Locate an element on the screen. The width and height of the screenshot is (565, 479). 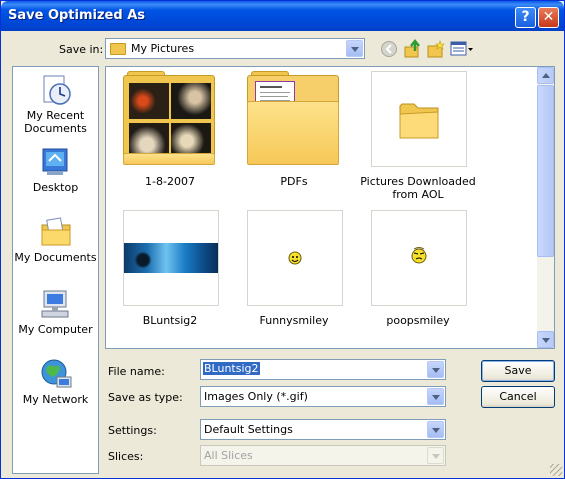
file-item-1-8-2007: 1-8-2007 is located at coordinates (170, 135).